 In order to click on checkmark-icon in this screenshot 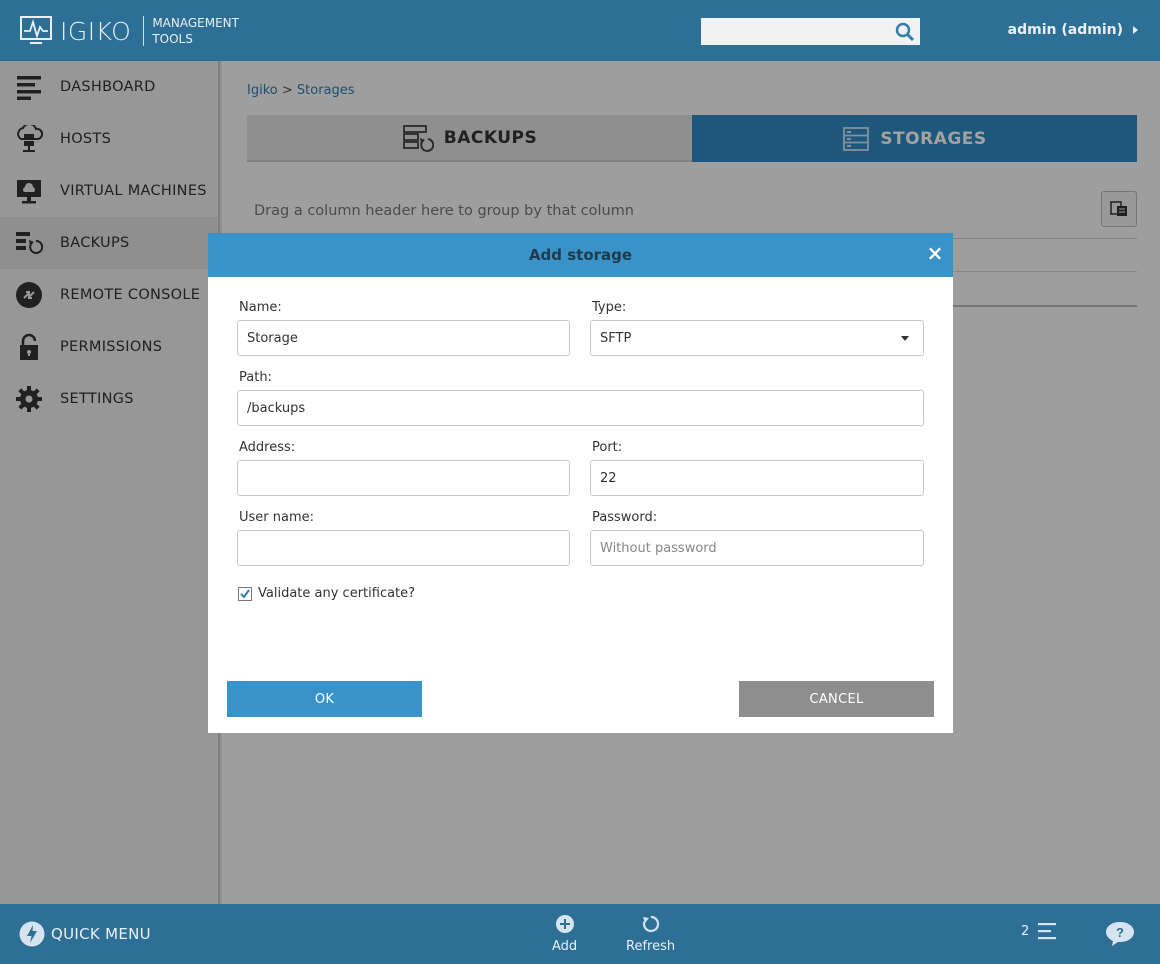, I will do `click(245, 593)`.